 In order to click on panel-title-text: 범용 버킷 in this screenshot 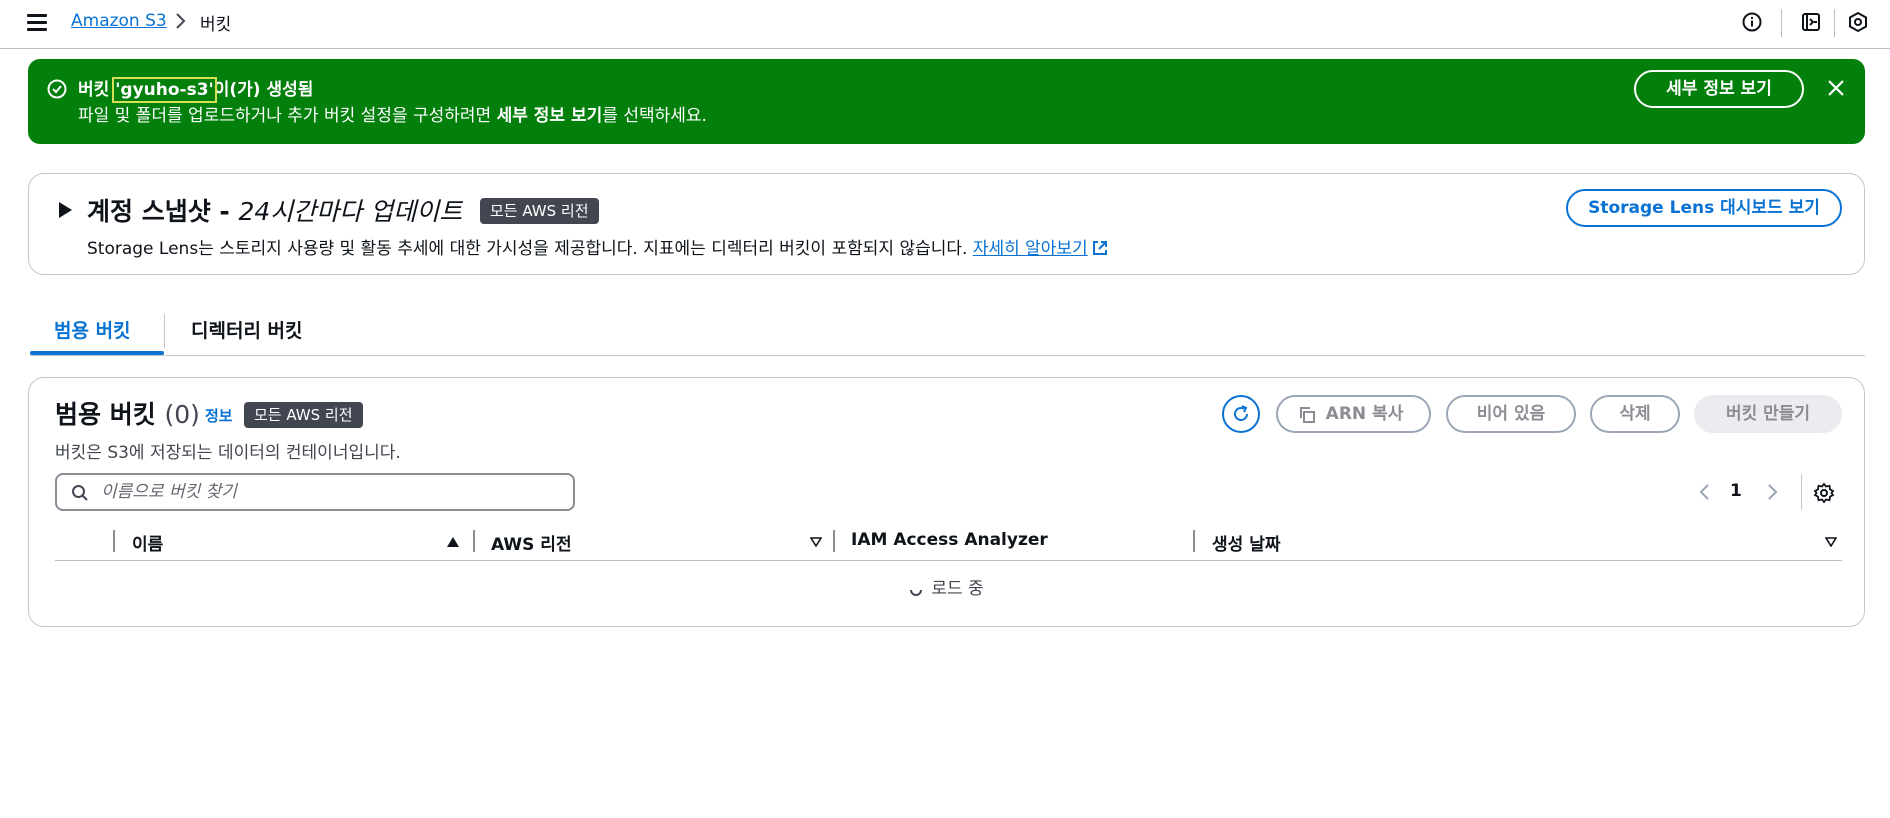, I will do `click(105, 414)`.